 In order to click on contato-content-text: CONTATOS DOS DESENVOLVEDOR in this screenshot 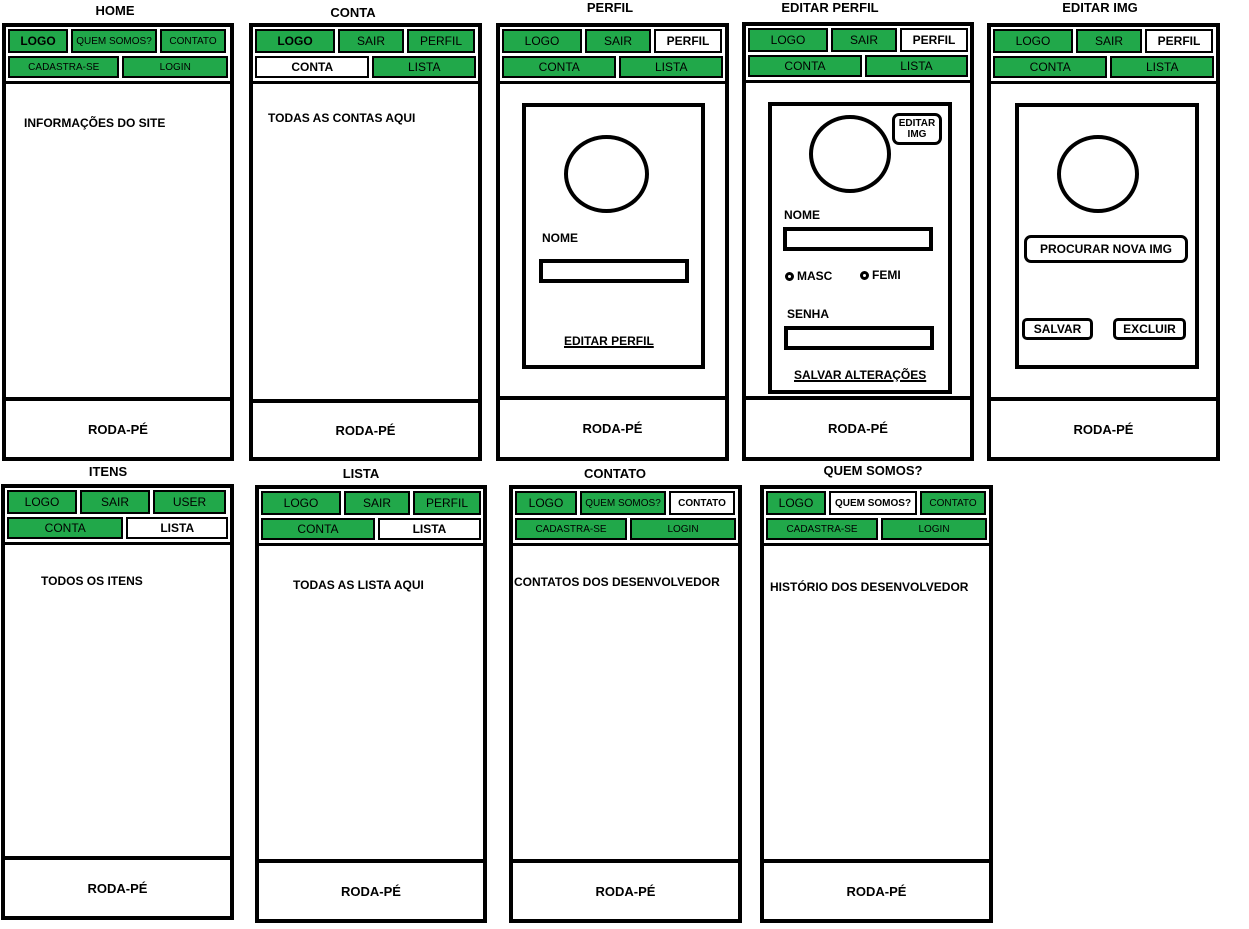, I will do `click(617, 582)`.